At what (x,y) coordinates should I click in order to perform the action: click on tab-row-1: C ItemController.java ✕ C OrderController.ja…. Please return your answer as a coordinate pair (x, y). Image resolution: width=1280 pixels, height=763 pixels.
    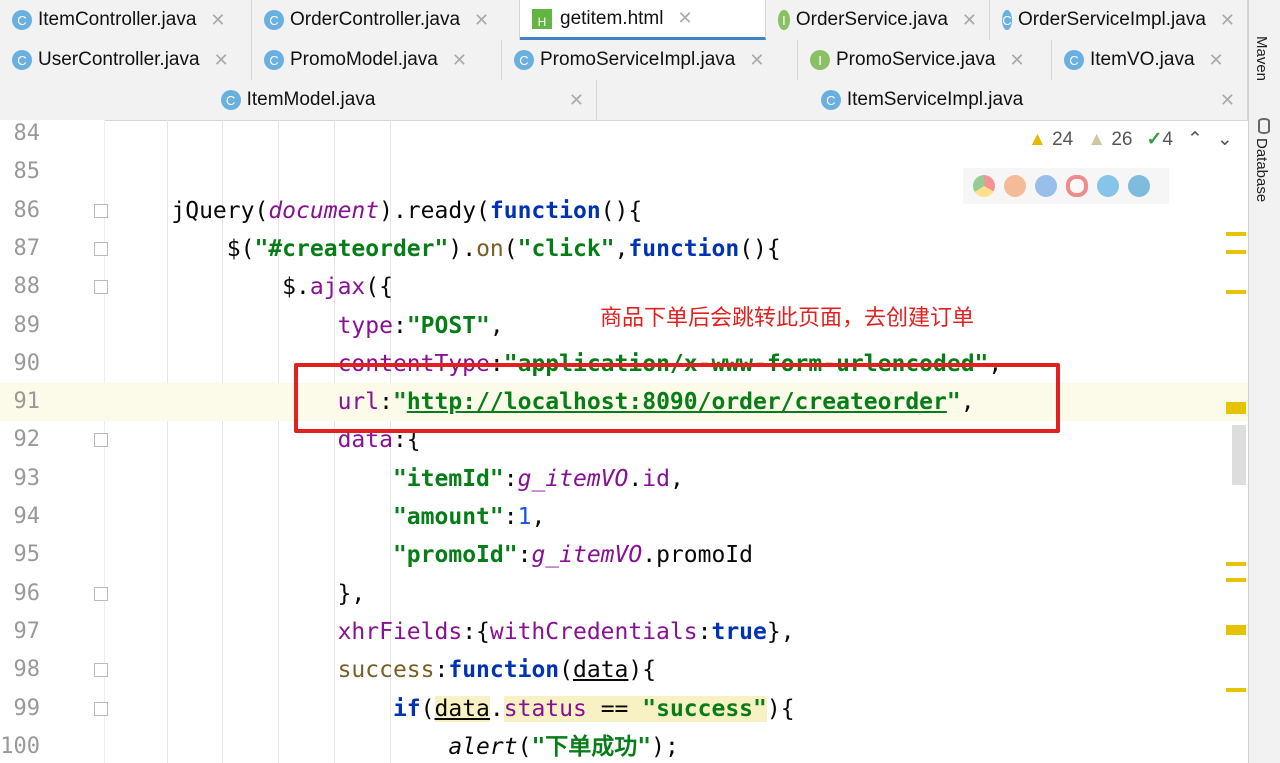
    Looking at the image, I should click on (624, 20).